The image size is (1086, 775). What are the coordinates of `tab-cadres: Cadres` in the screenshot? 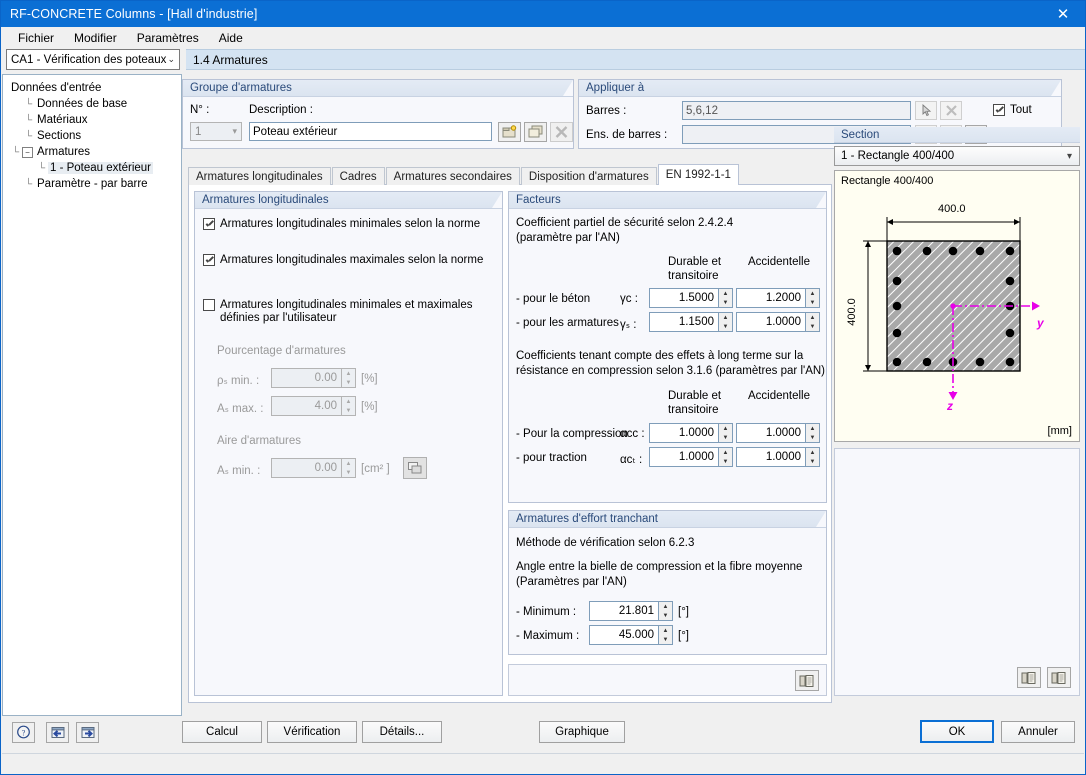 It's located at (358, 176).